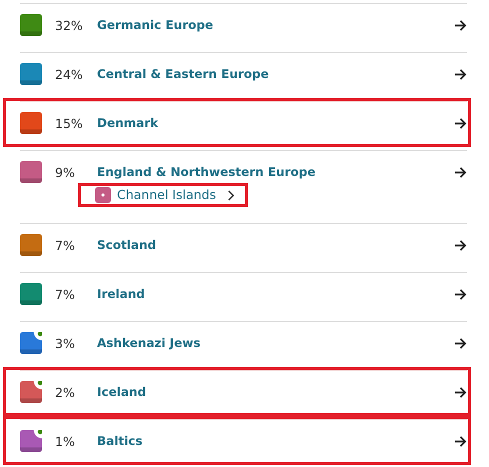 The width and height of the screenshot is (489, 467). Describe the element at coordinates (65, 172) in the screenshot. I see `percentage: 9%` at that location.